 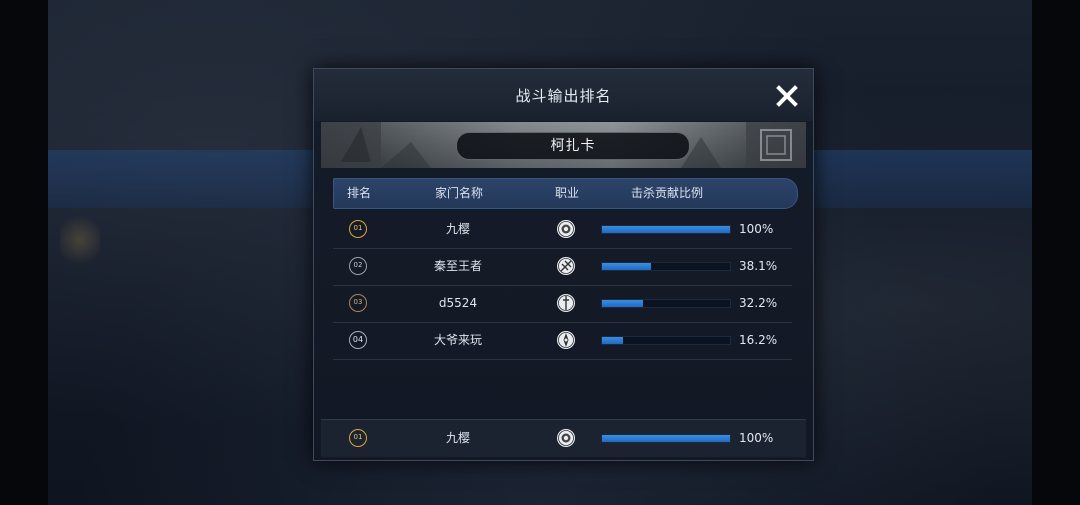 I want to click on crossed-blades-icon, so click(x=566, y=266).